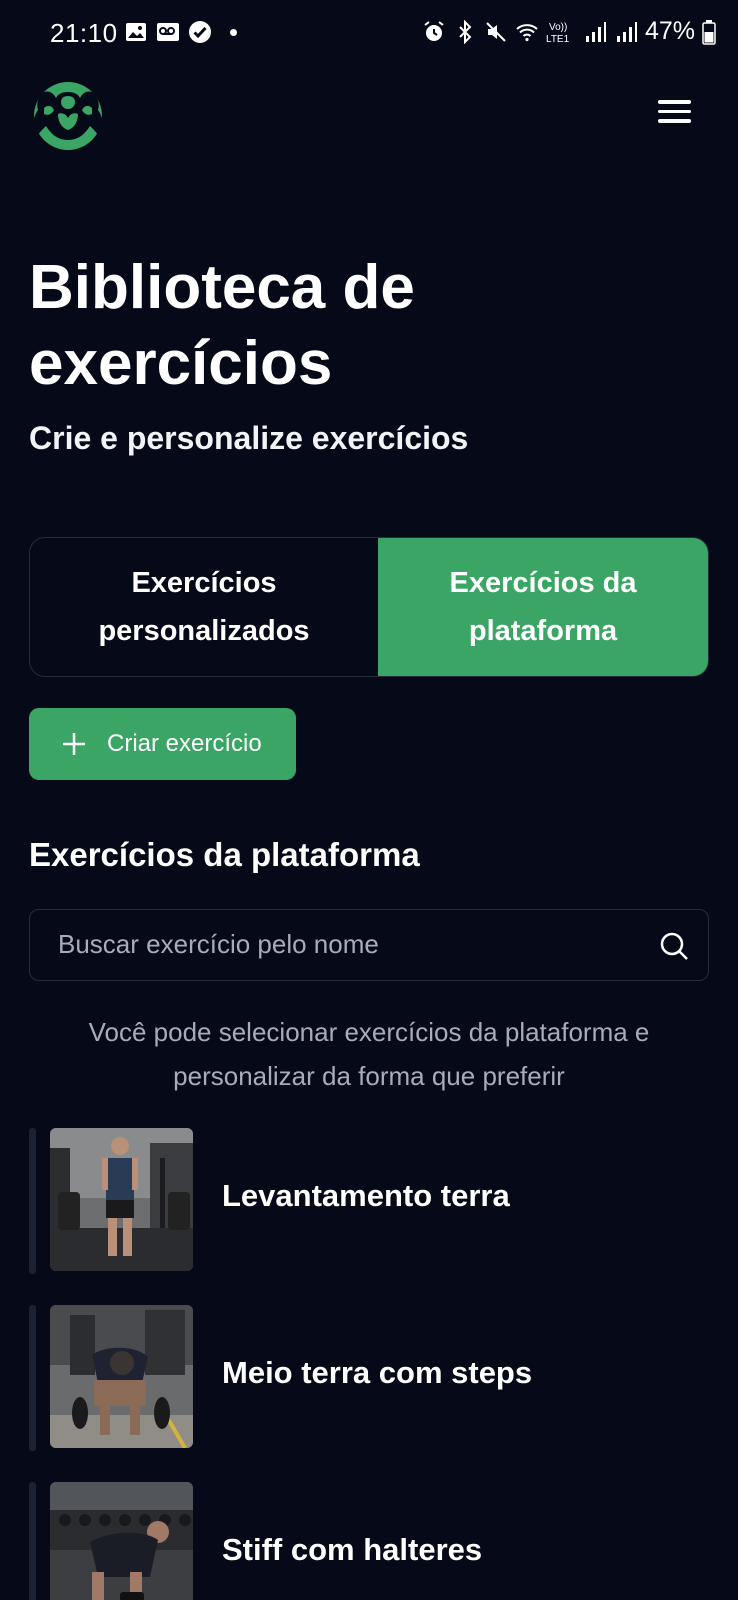 The image size is (738, 1600). I want to click on status-time: 21:10, so click(84, 33).